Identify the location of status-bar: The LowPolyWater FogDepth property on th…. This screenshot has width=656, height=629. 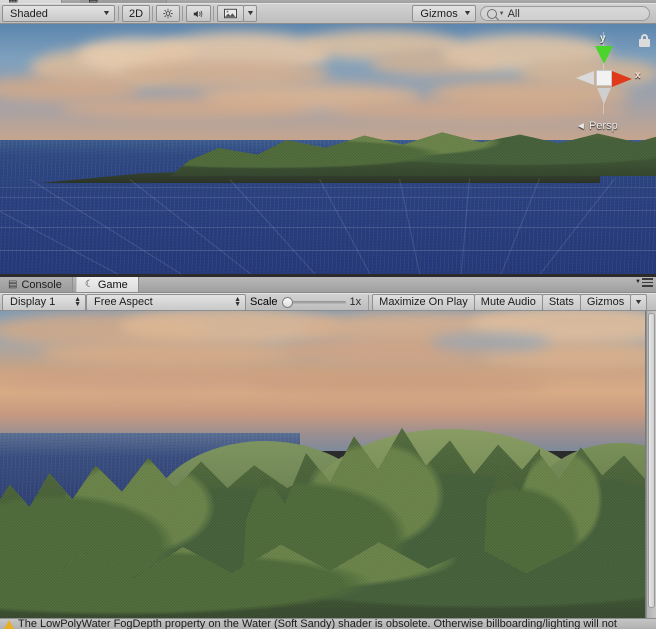
(328, 623).